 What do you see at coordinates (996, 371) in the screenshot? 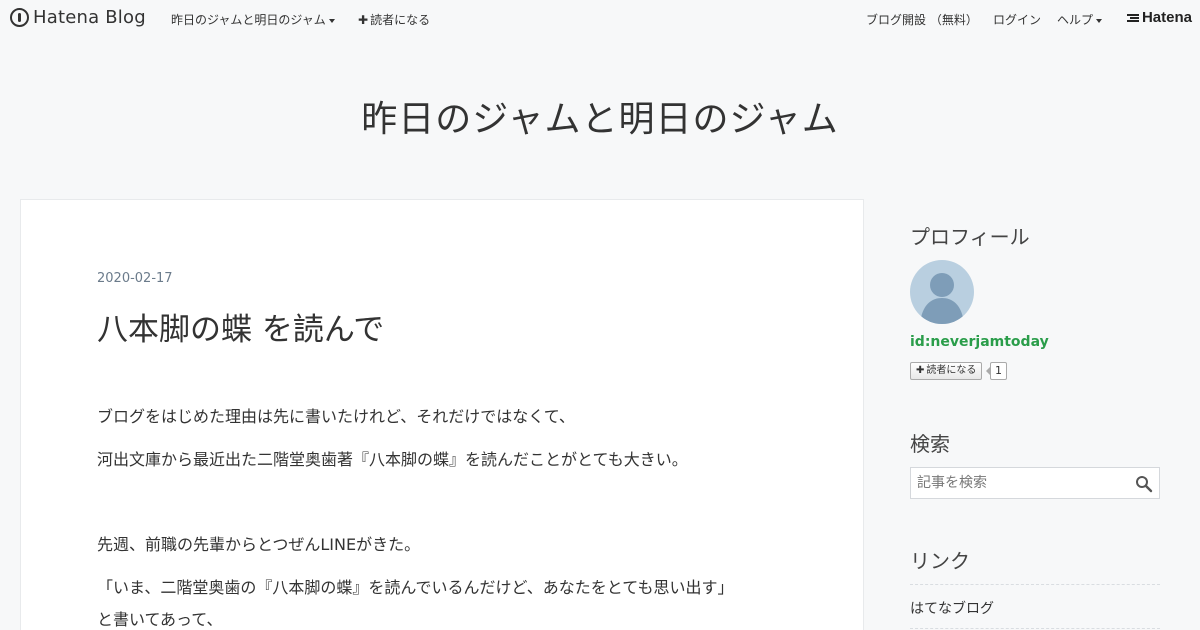
I see `subscriber-count: 1` at bounding box center [996, 371].